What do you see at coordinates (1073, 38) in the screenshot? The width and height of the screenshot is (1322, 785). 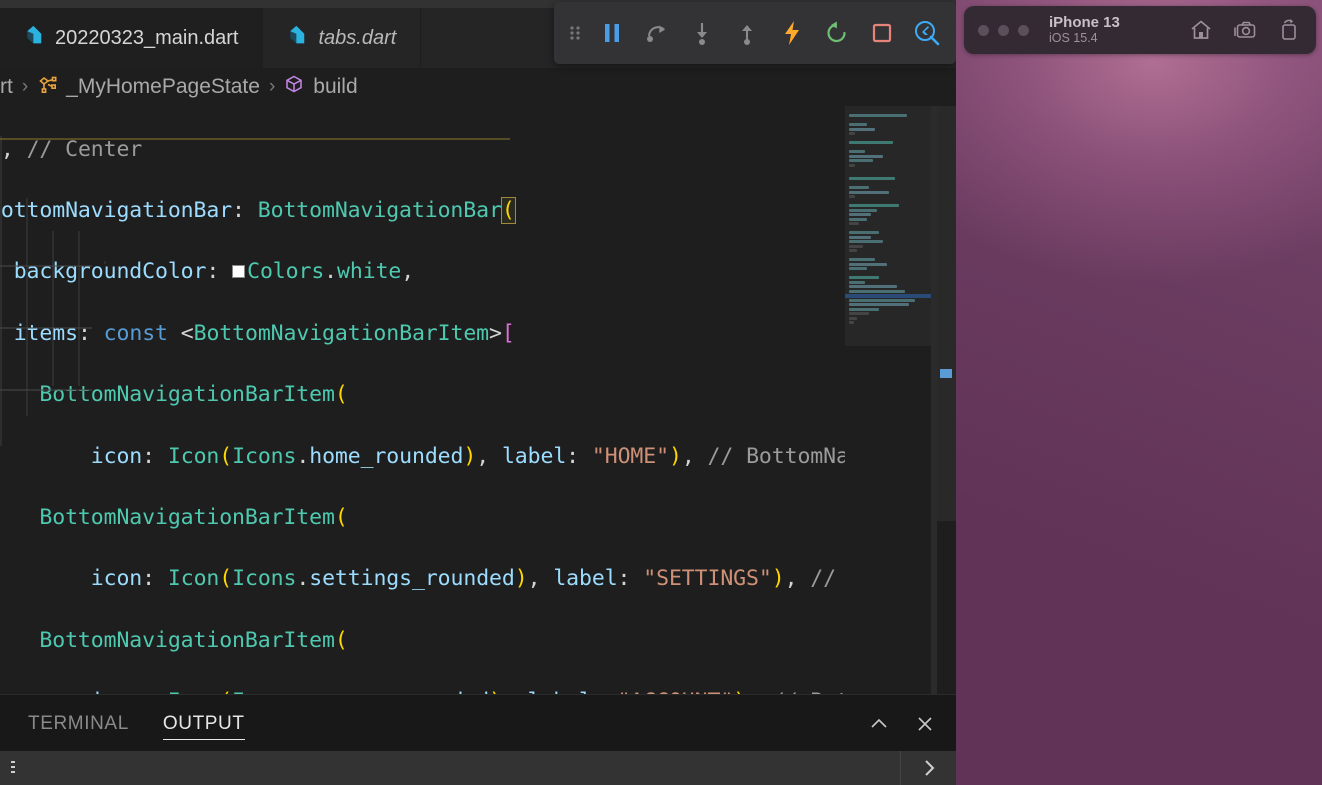 I see `simulator-os-version: iOS 15.4` at bounding box center [1073, 38].